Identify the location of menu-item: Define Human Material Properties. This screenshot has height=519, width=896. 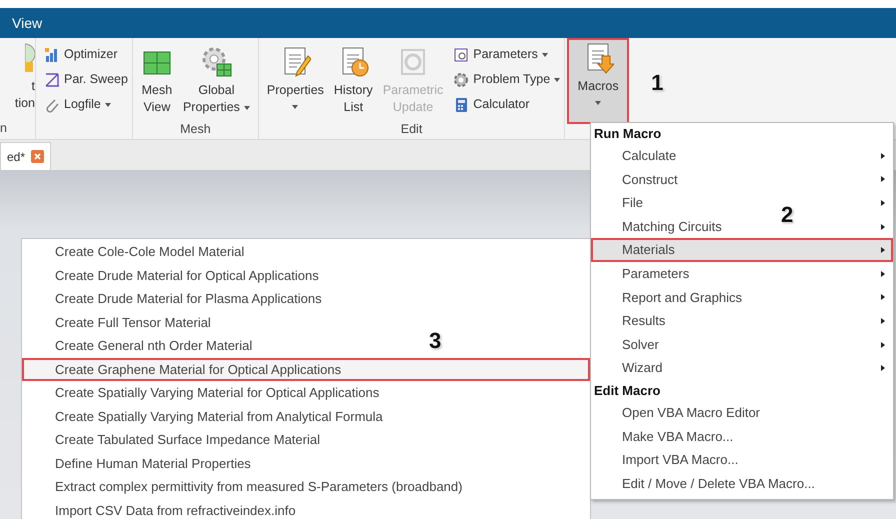
(153, 463).